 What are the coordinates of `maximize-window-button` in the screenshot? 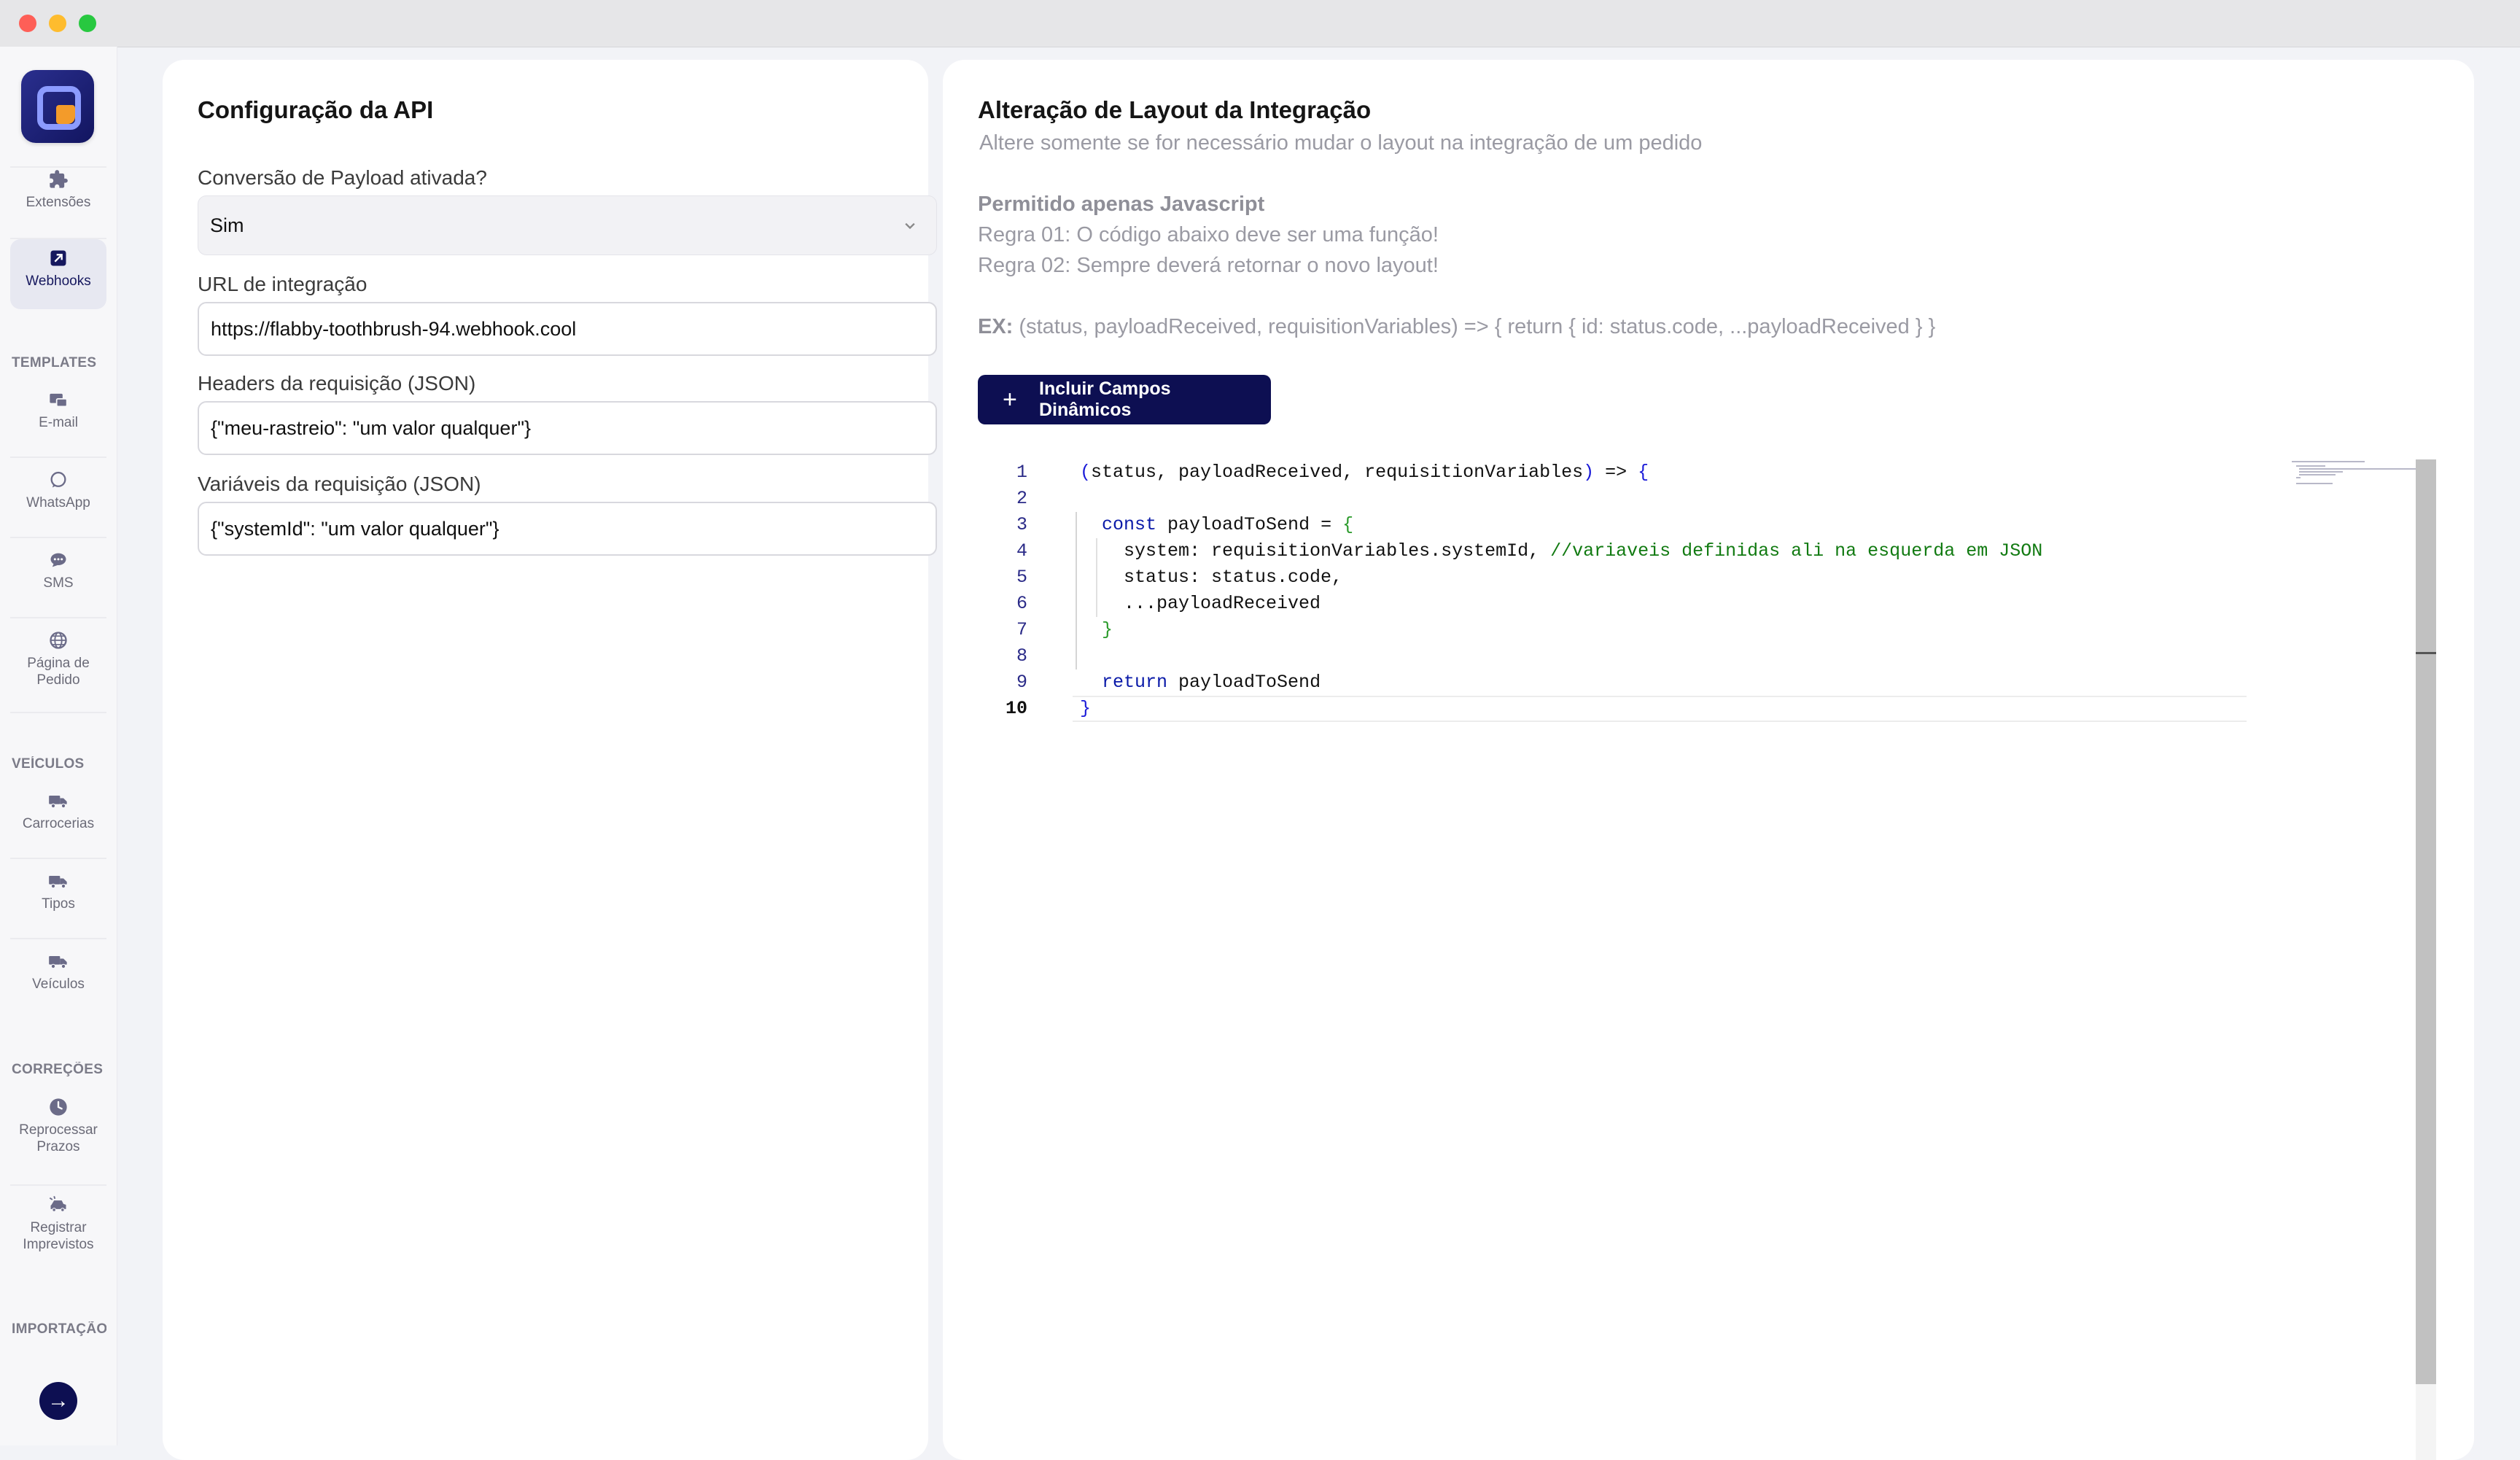 It's located at (87, 23).